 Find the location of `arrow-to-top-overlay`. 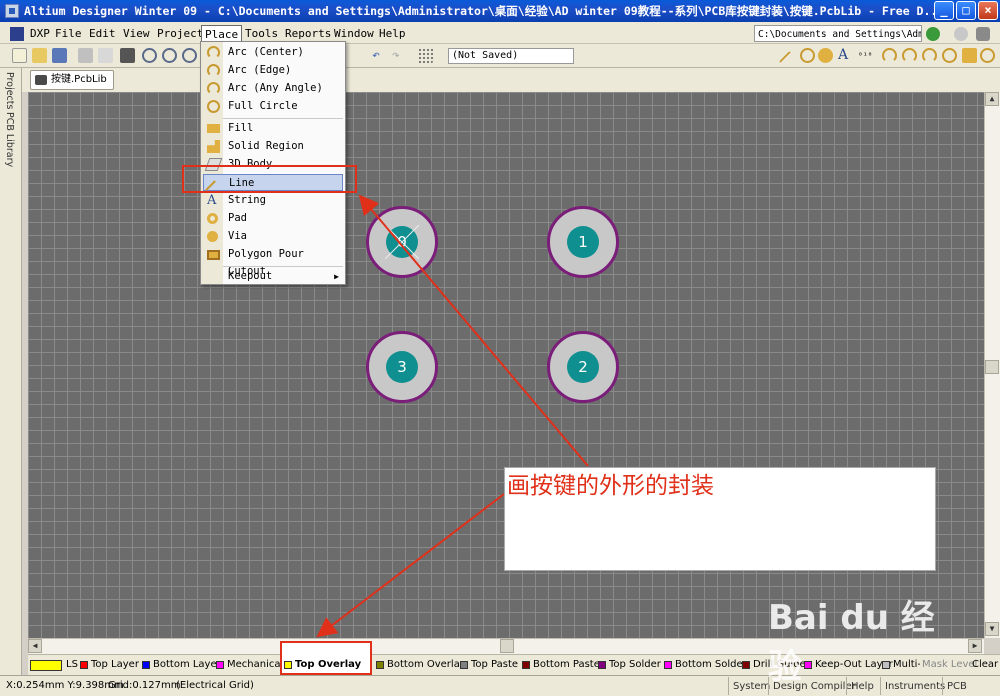

arrow-to-top-overlay is located at coordinates (410, 565).